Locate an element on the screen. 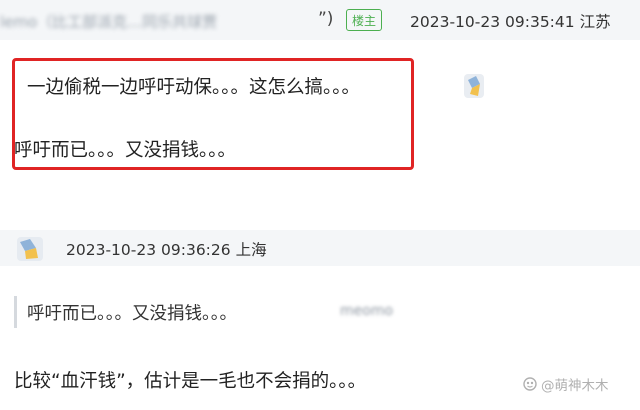 This screenshot has height=410, width=640. quote-bar is located at coordinates (15, 312).